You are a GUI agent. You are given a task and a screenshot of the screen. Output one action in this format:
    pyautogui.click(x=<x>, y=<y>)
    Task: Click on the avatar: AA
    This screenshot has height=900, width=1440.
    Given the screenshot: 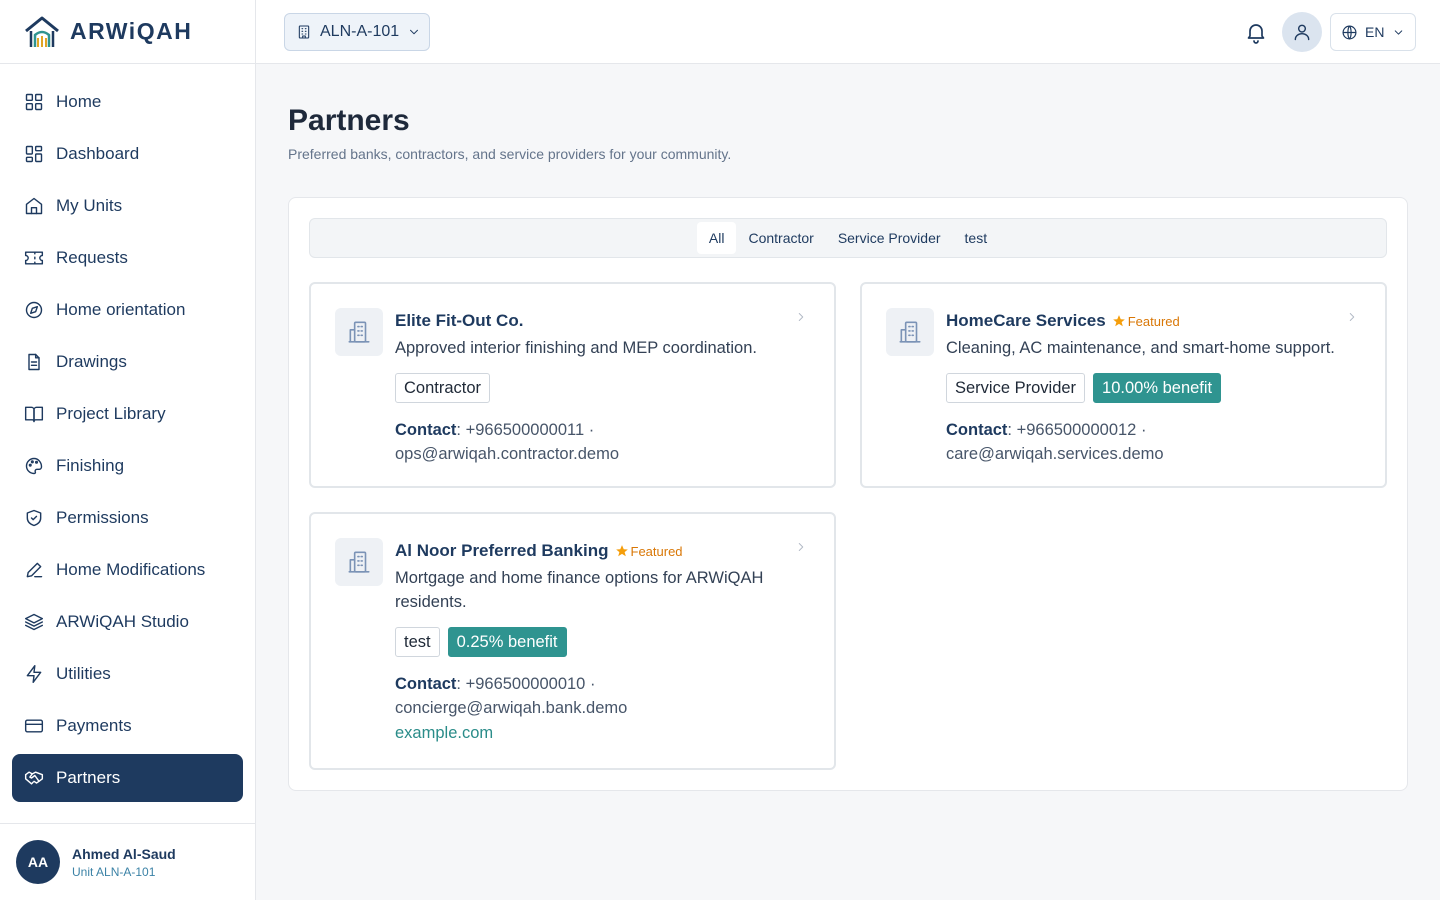 What is the action you would take?
    pyautogui.click(x=38, y=862)
    